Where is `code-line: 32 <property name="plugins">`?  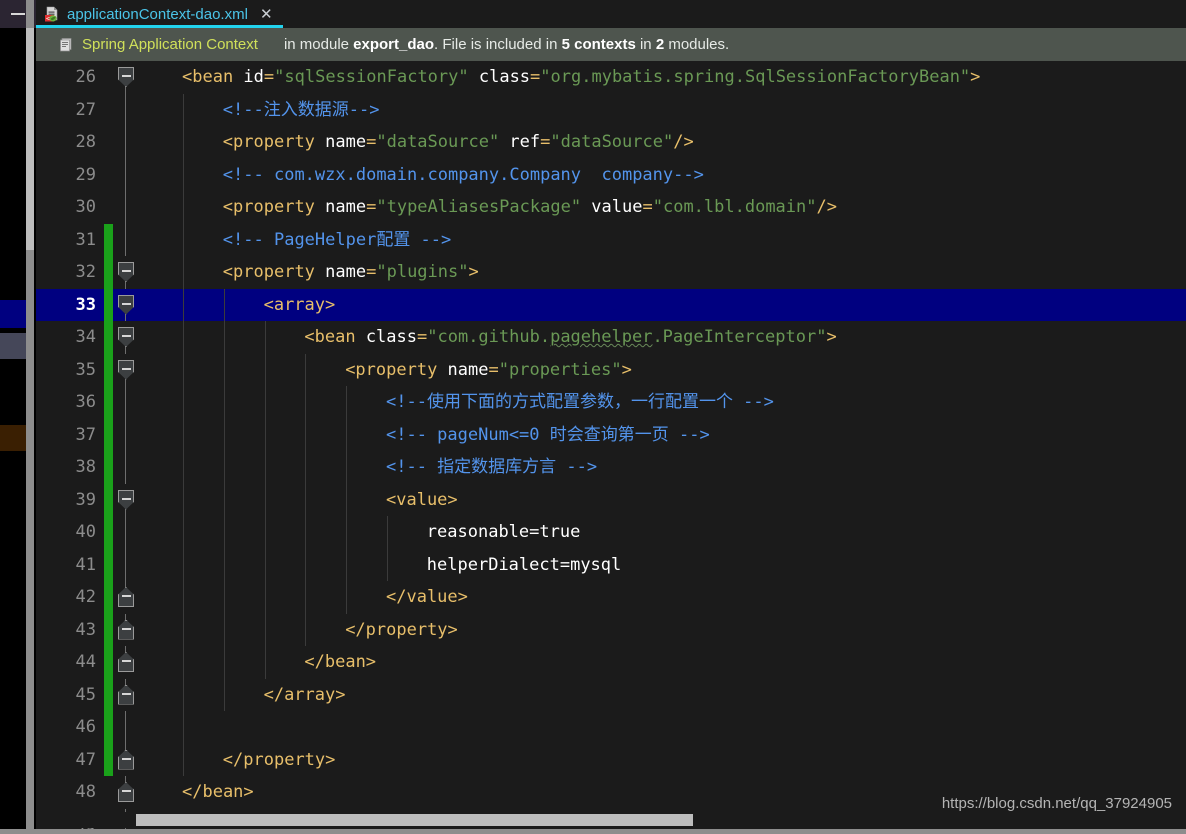
code-line: 32 <property name="plugins"> is located at coordinates (611, 272).